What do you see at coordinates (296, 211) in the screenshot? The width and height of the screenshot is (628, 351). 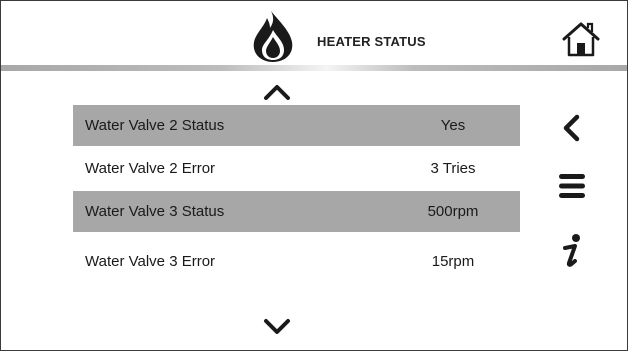 I see `status-row: Water Valve 3 Status 500rpm` at bounding box center [296, 211].